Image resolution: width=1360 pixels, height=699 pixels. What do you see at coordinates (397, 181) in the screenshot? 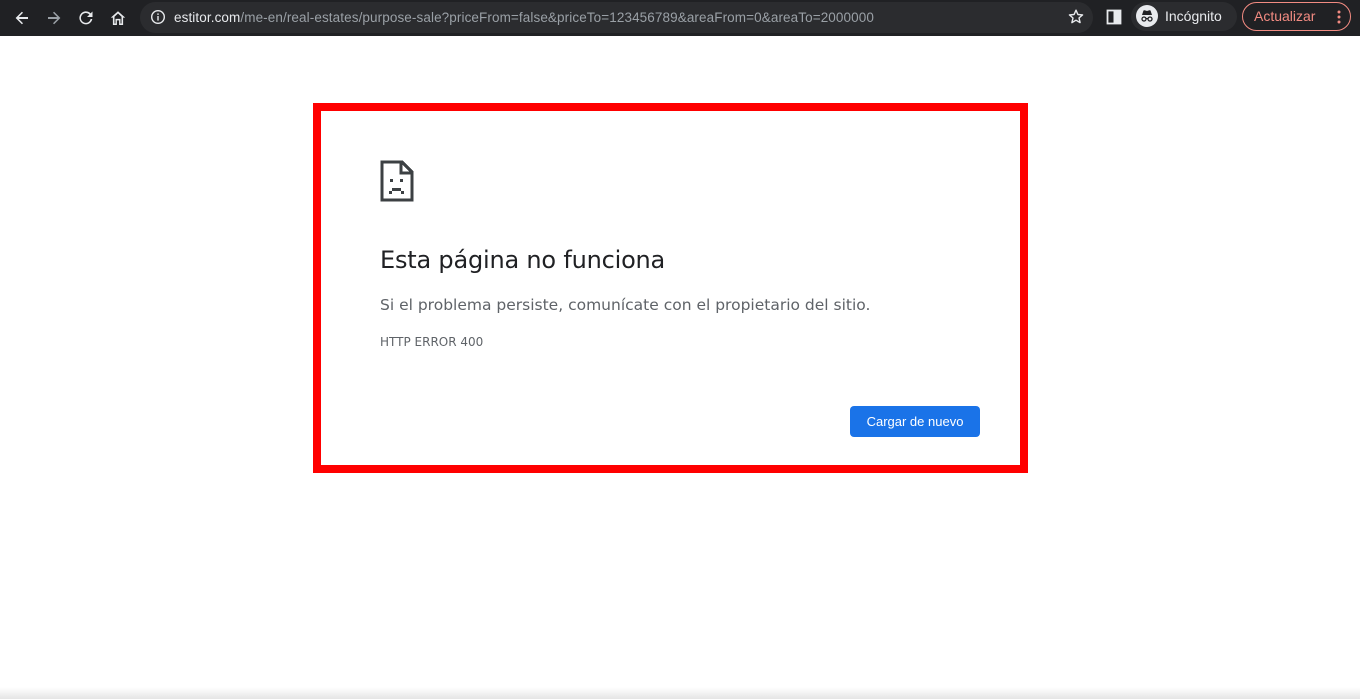
I see `sad-page-icon` at bounding box center [397, 181].